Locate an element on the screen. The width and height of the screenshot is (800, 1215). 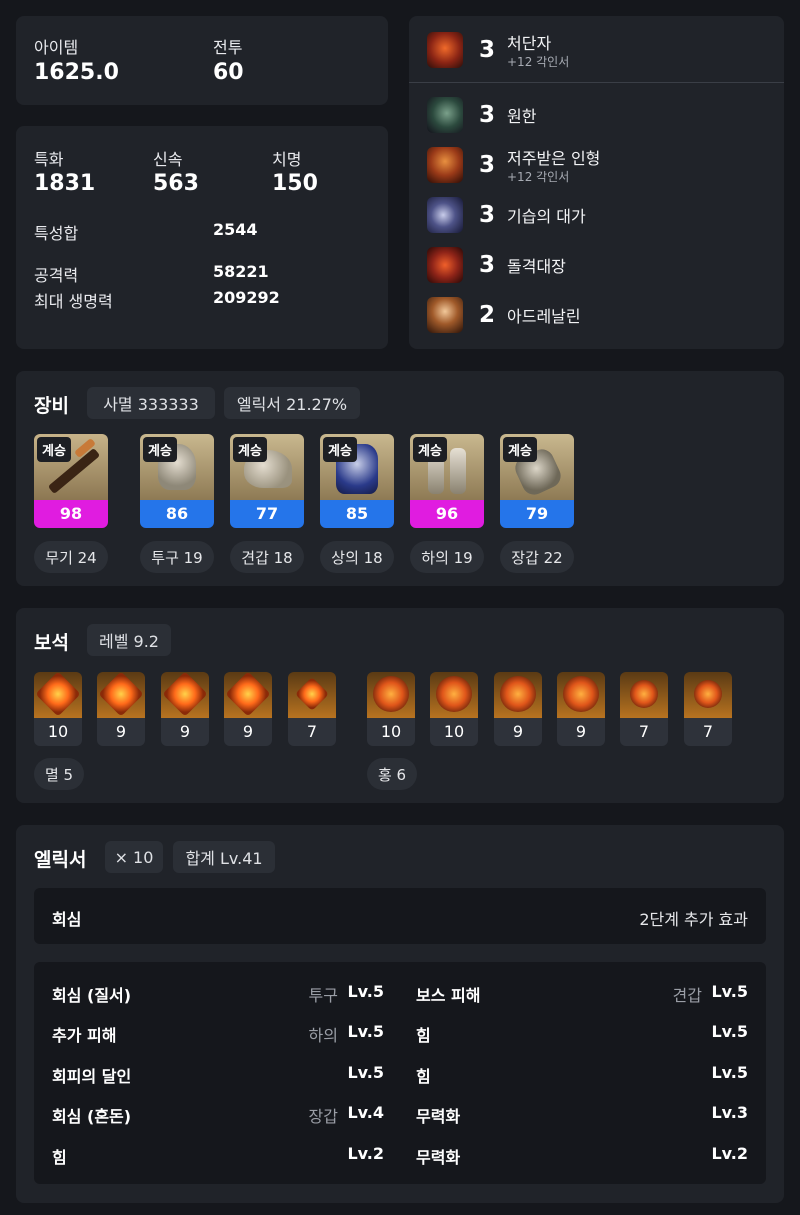
engraving-row: 3 돌격대장 is located at coordinates (496, 265).